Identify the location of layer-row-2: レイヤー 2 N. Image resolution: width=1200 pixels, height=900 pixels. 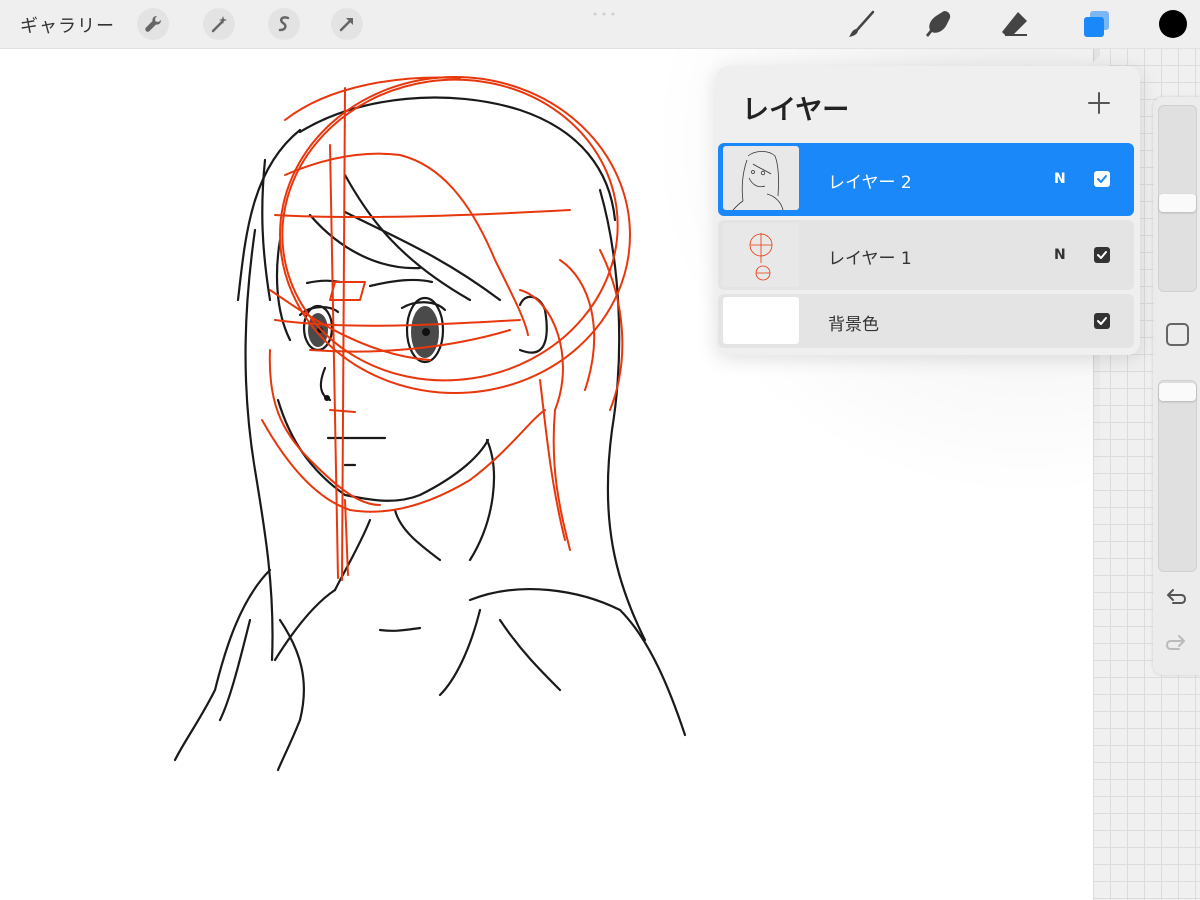
(926, 179).